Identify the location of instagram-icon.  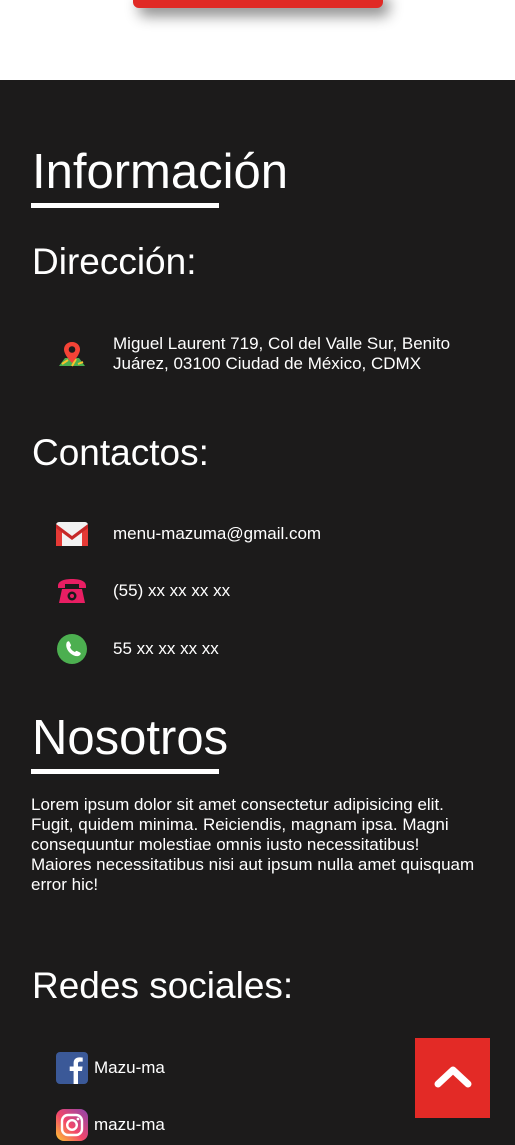
(72, 1125).